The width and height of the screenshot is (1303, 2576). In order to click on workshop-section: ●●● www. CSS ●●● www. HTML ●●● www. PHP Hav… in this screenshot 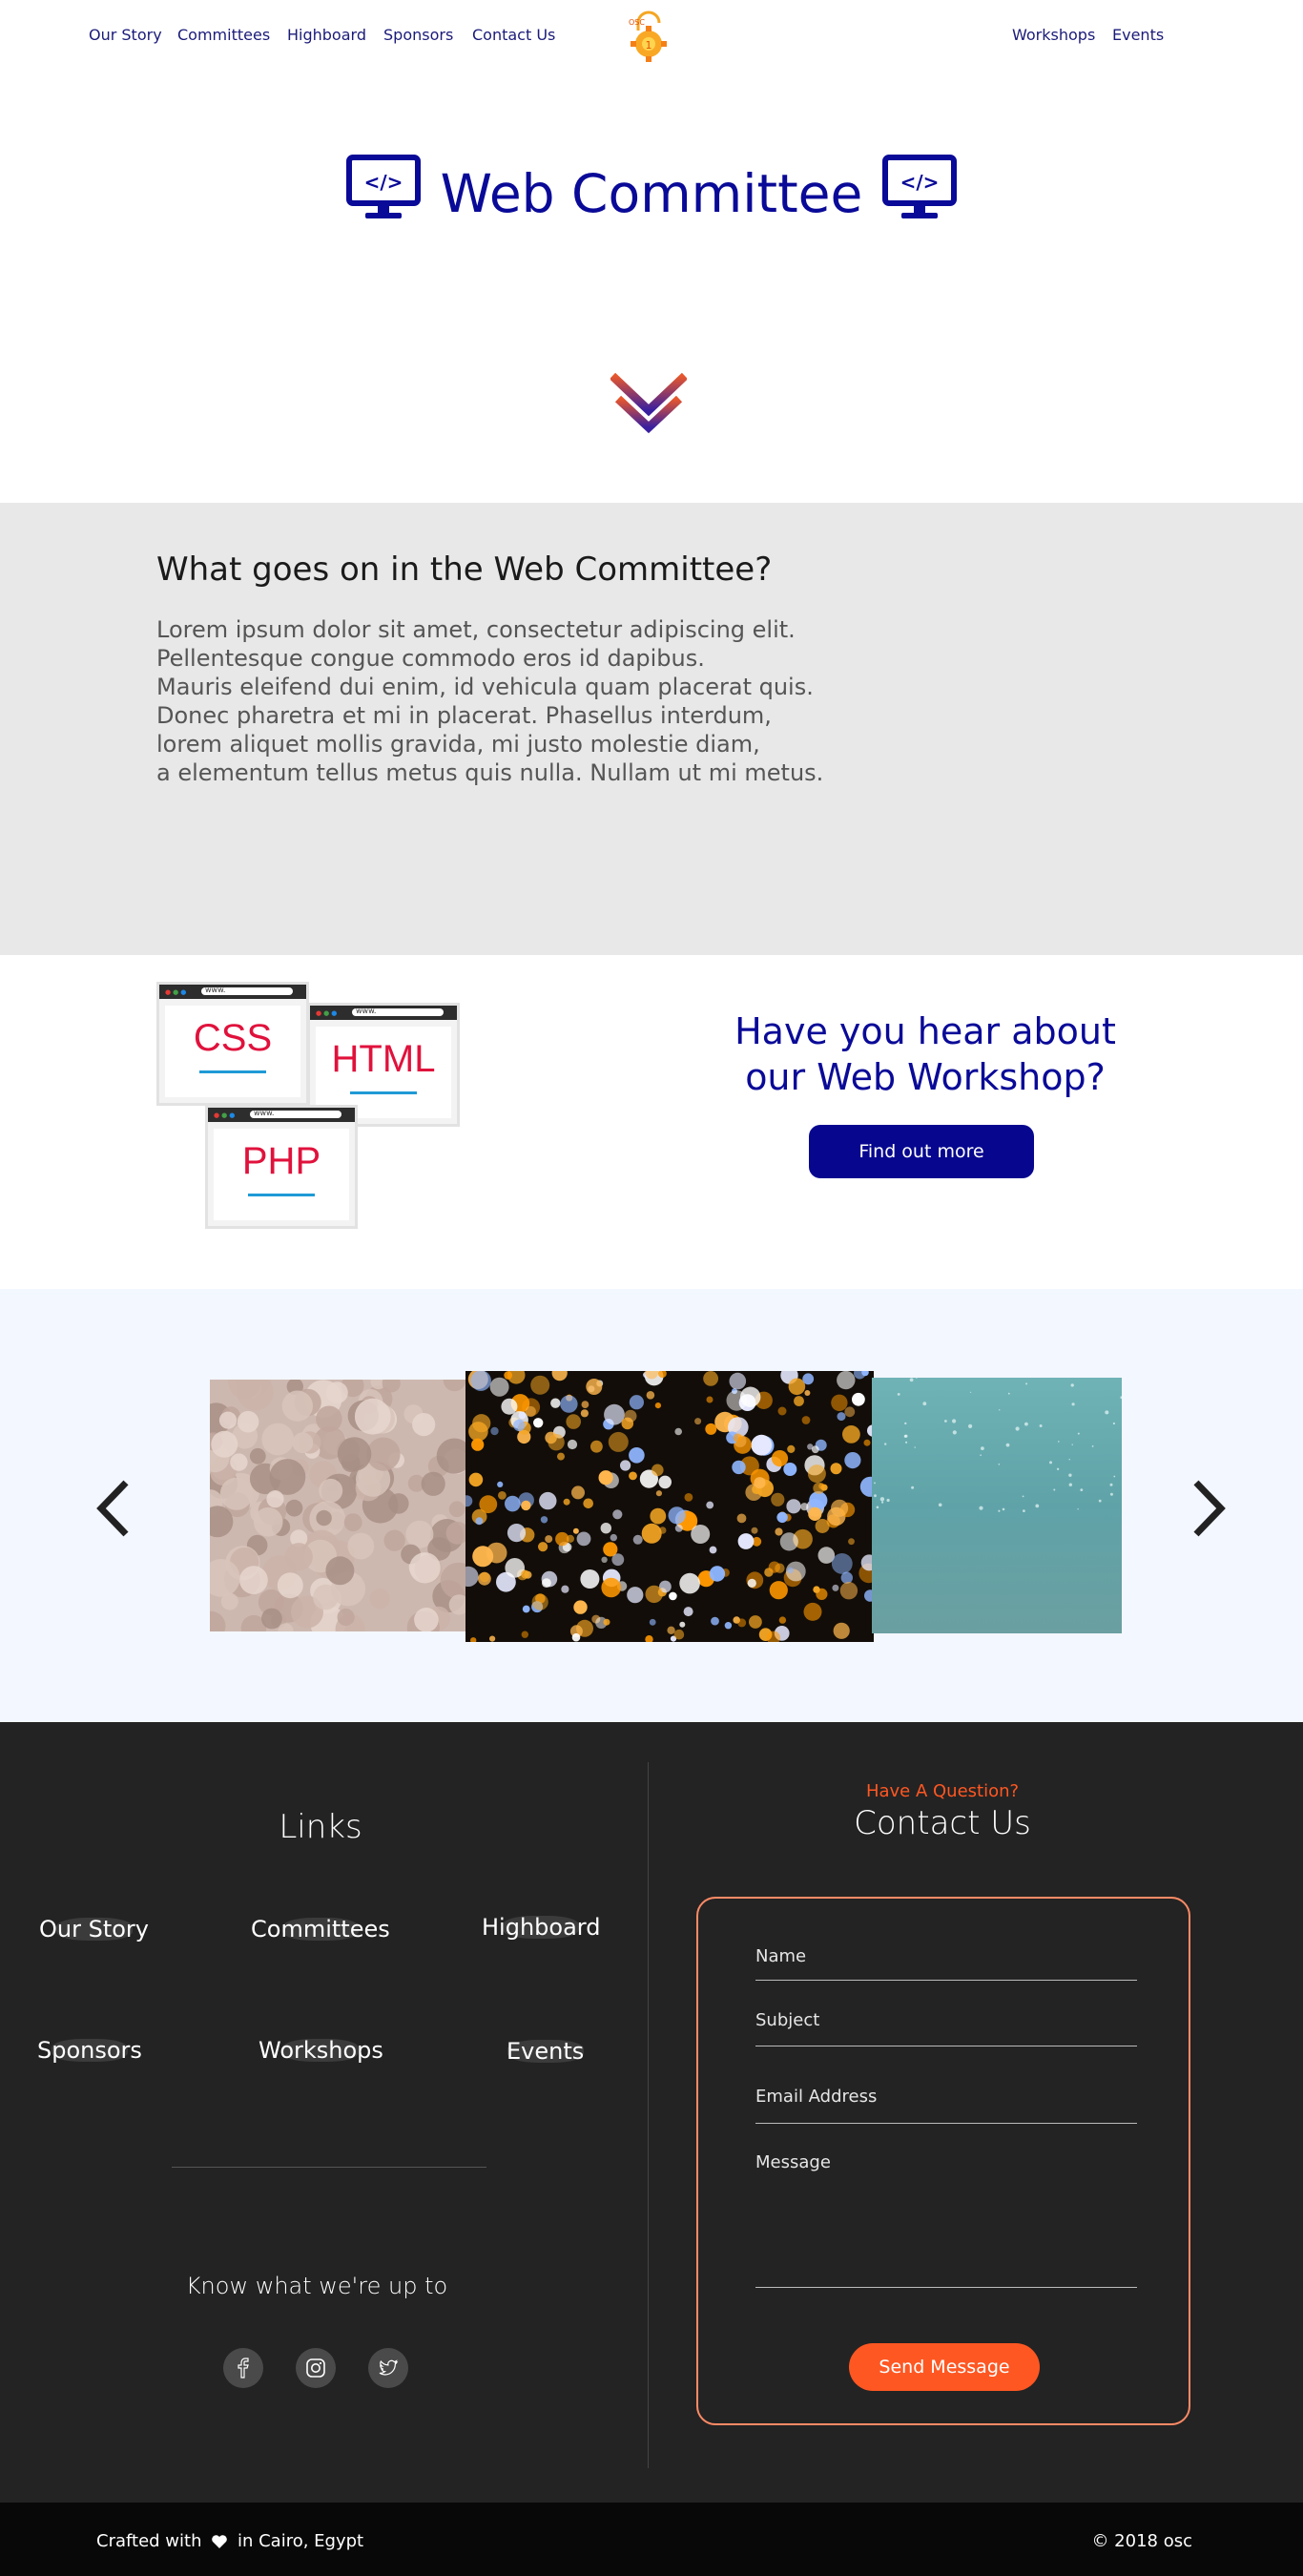, I will do `click(651, 1122)`.